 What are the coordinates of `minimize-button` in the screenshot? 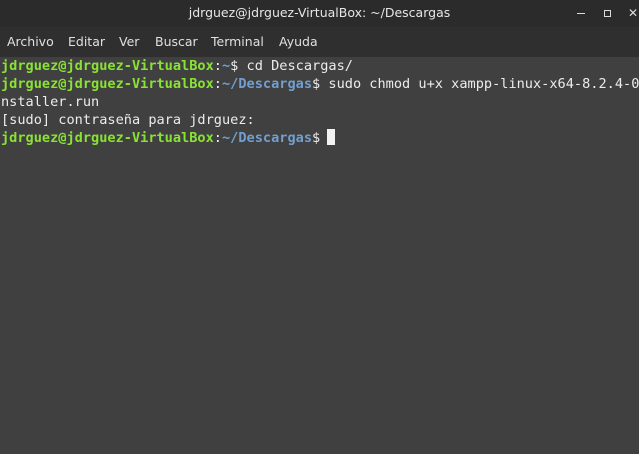 It's located at (581, 13).